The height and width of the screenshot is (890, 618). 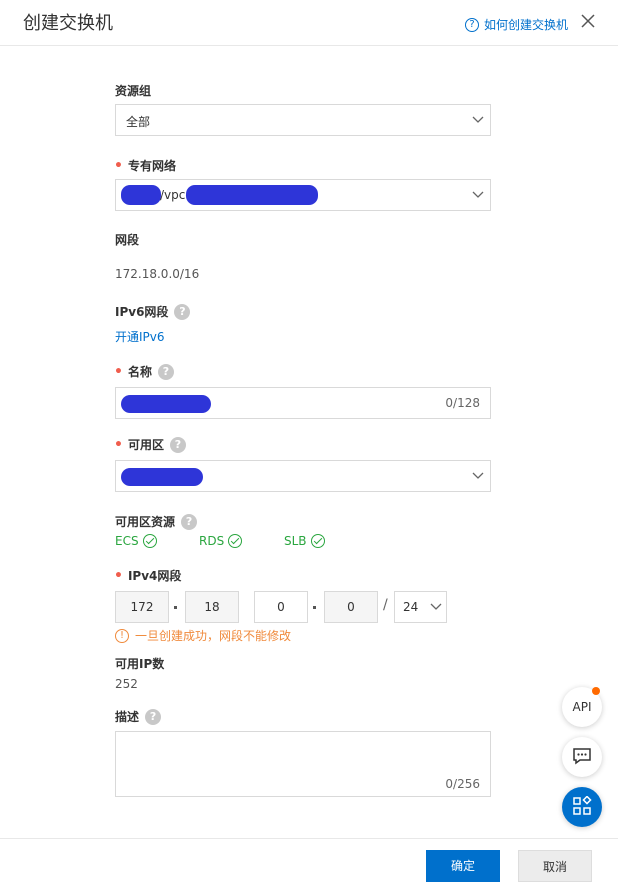 What do you see at coordinates (471, 24) in the screenshot?
I see `question-circle-icon: ?` at bounding box center [471, 24].